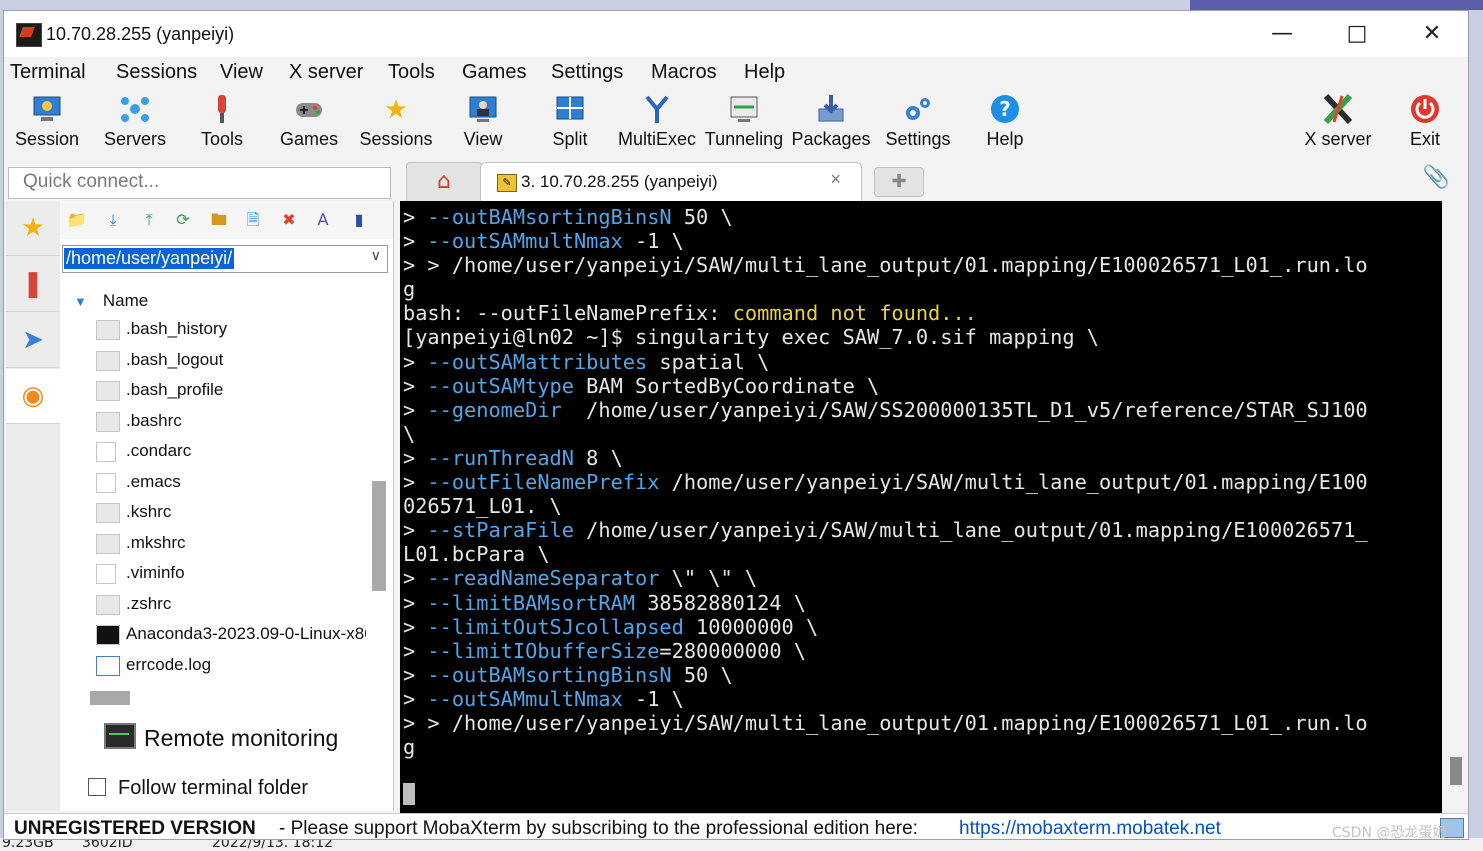 This screenshot has width=1483, height=851. I want to click on sftp-path-field: /home/user/yanpeiyi/ ∨, so click(225, 259).